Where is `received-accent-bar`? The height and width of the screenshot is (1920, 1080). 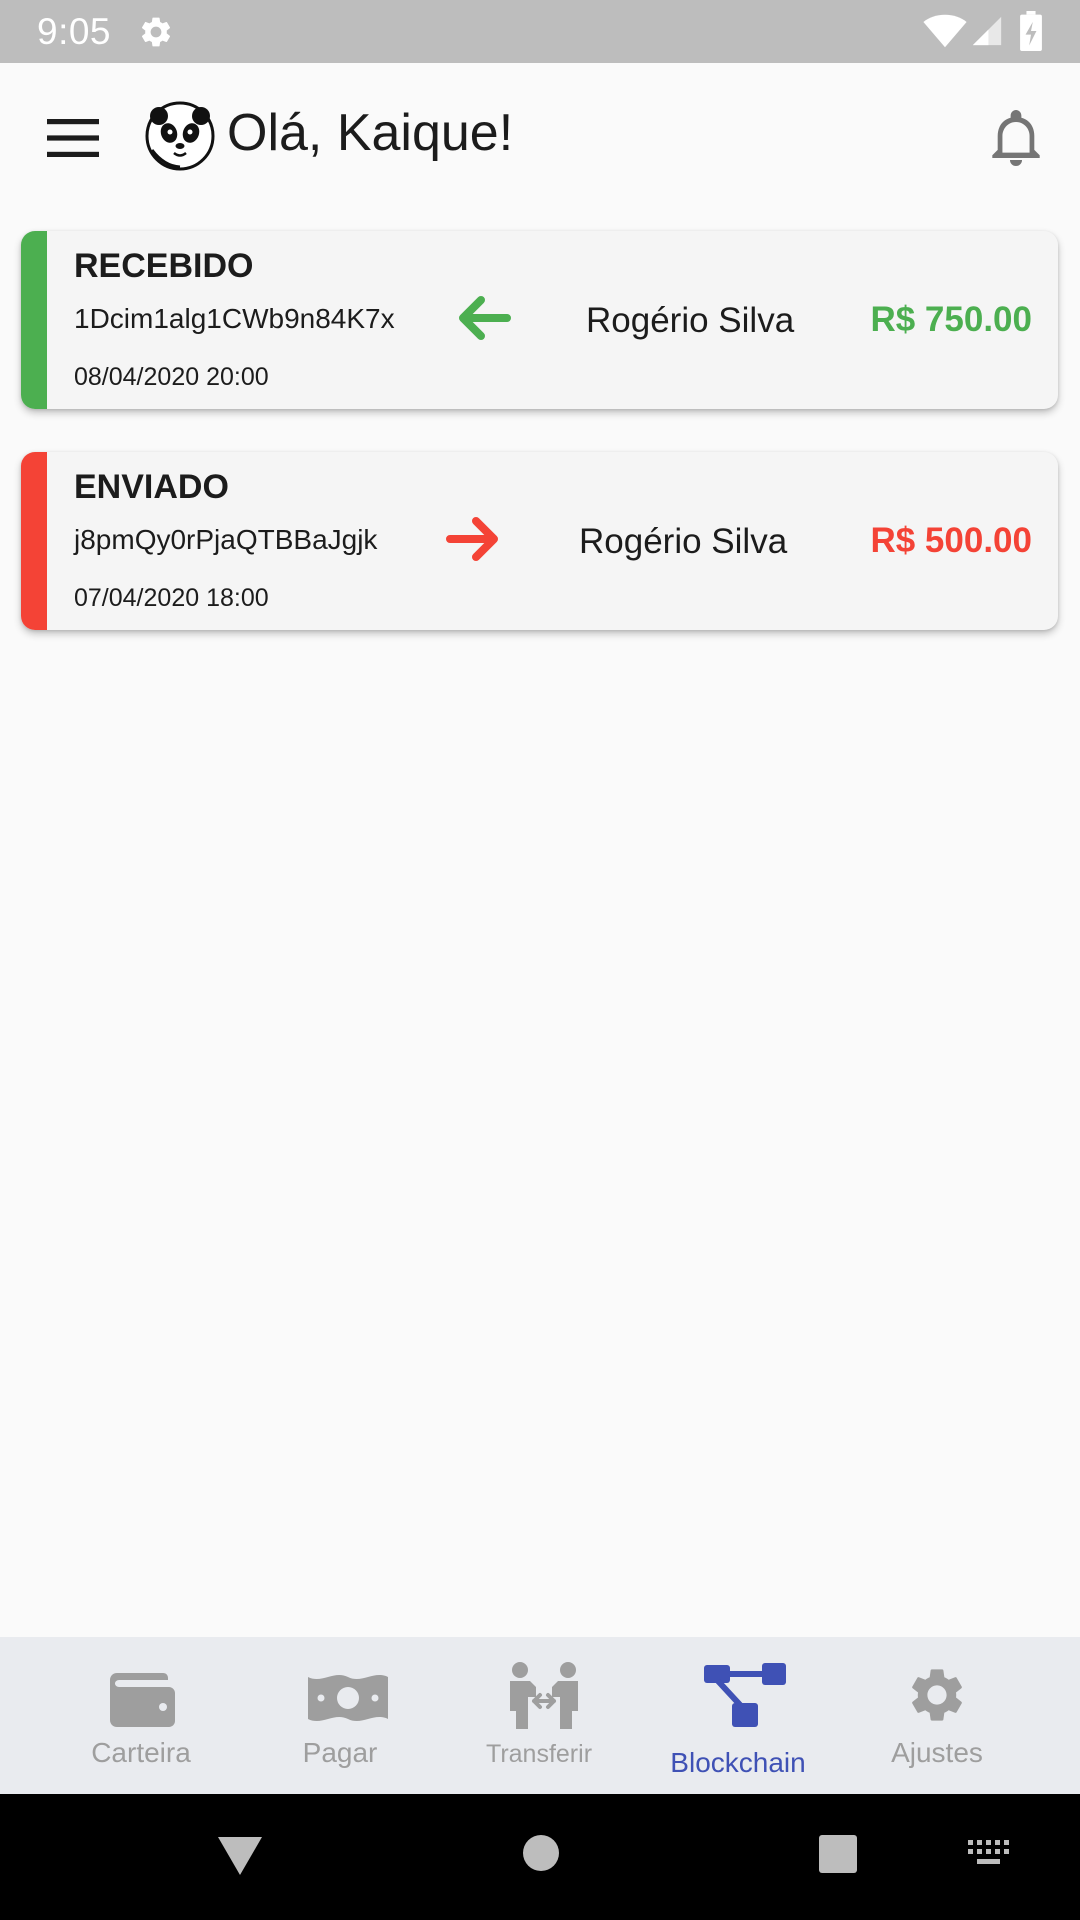
received-accent-bar is located at coordinates (34, 320).